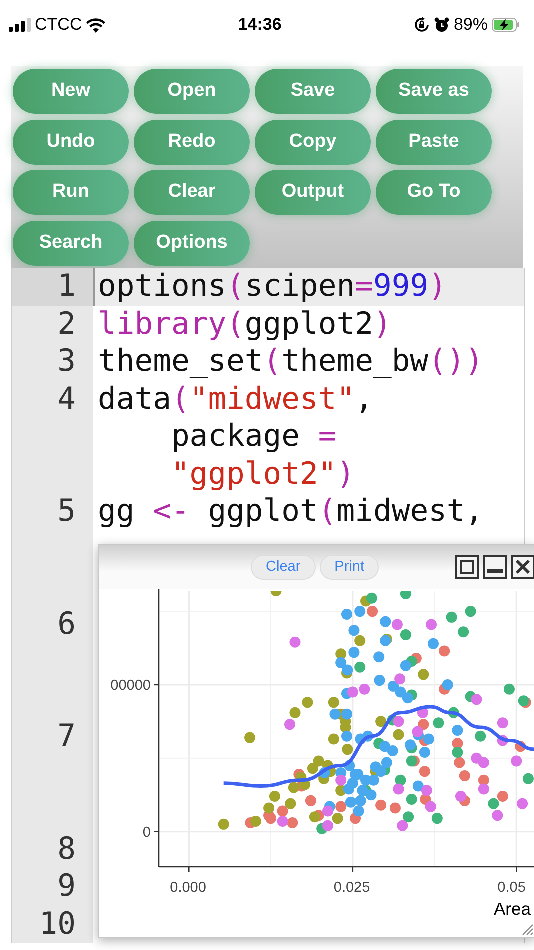  I want to click on toolbar-button: Undo, so click(71, 142).